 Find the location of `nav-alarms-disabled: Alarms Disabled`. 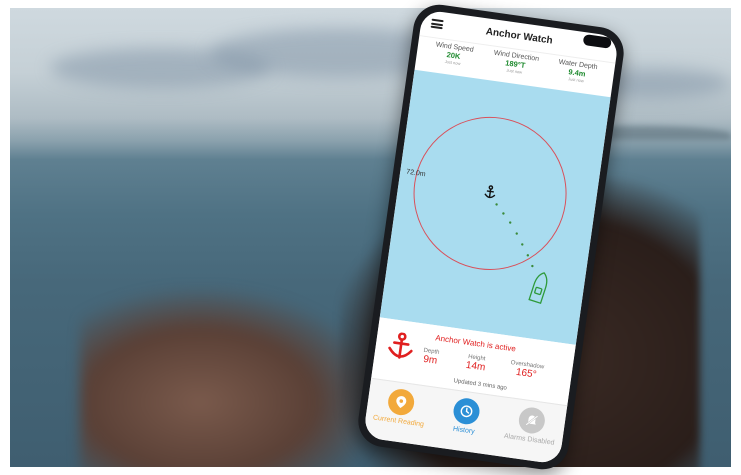

nav-alarms-disabled: Alarms Disabled is located at coordinates (531, 425).